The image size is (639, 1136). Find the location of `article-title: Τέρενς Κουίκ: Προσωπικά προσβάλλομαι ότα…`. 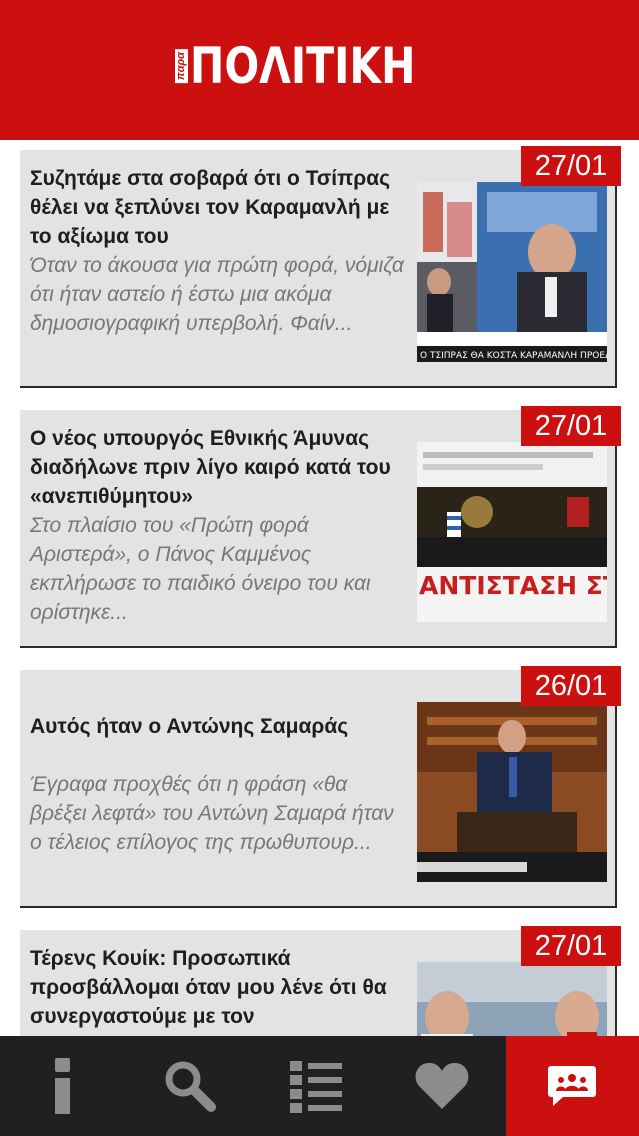

article-title: Τέρενς Κουίκ: Προσωπικά προσβάλλομαι ότα… is located at coordinates (217, 987).